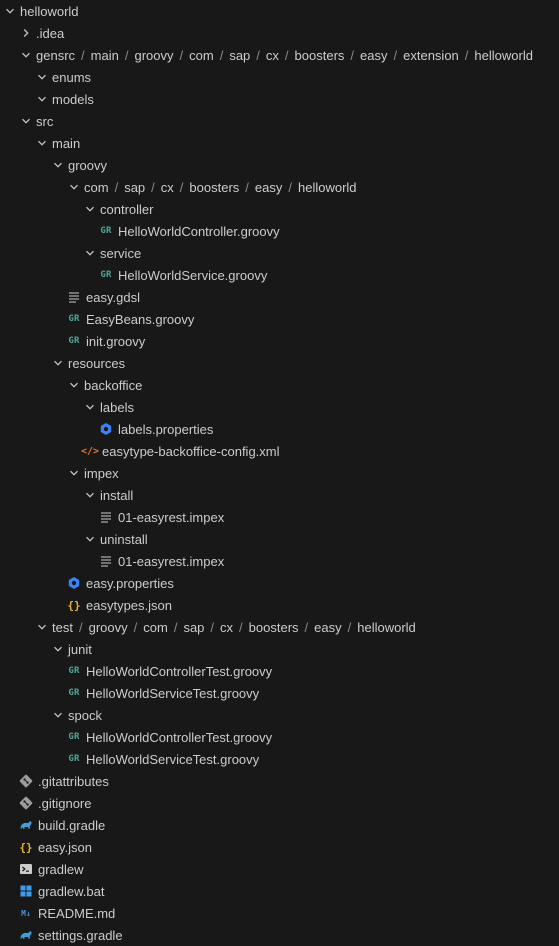 This screenshot has width=559, height=946. I want to click on properties-icon, so click(74, 583).